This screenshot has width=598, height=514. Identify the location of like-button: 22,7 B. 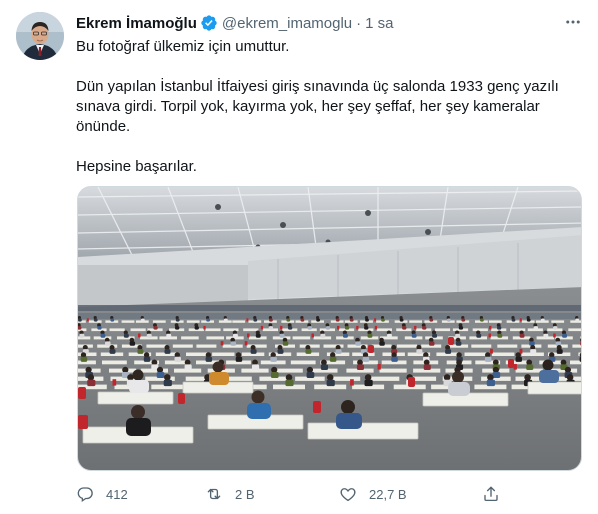
(373, 494).